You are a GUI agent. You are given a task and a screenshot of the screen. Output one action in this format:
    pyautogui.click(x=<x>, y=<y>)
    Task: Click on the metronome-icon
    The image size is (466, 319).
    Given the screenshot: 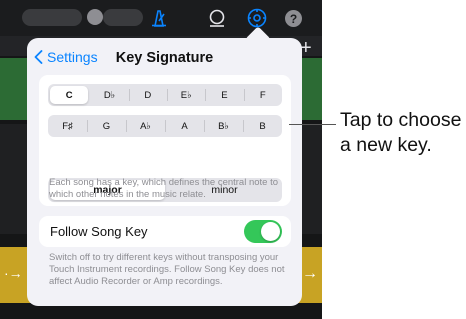 What is the action you would take?
    pyautogui.click(x=159, y=18)
    